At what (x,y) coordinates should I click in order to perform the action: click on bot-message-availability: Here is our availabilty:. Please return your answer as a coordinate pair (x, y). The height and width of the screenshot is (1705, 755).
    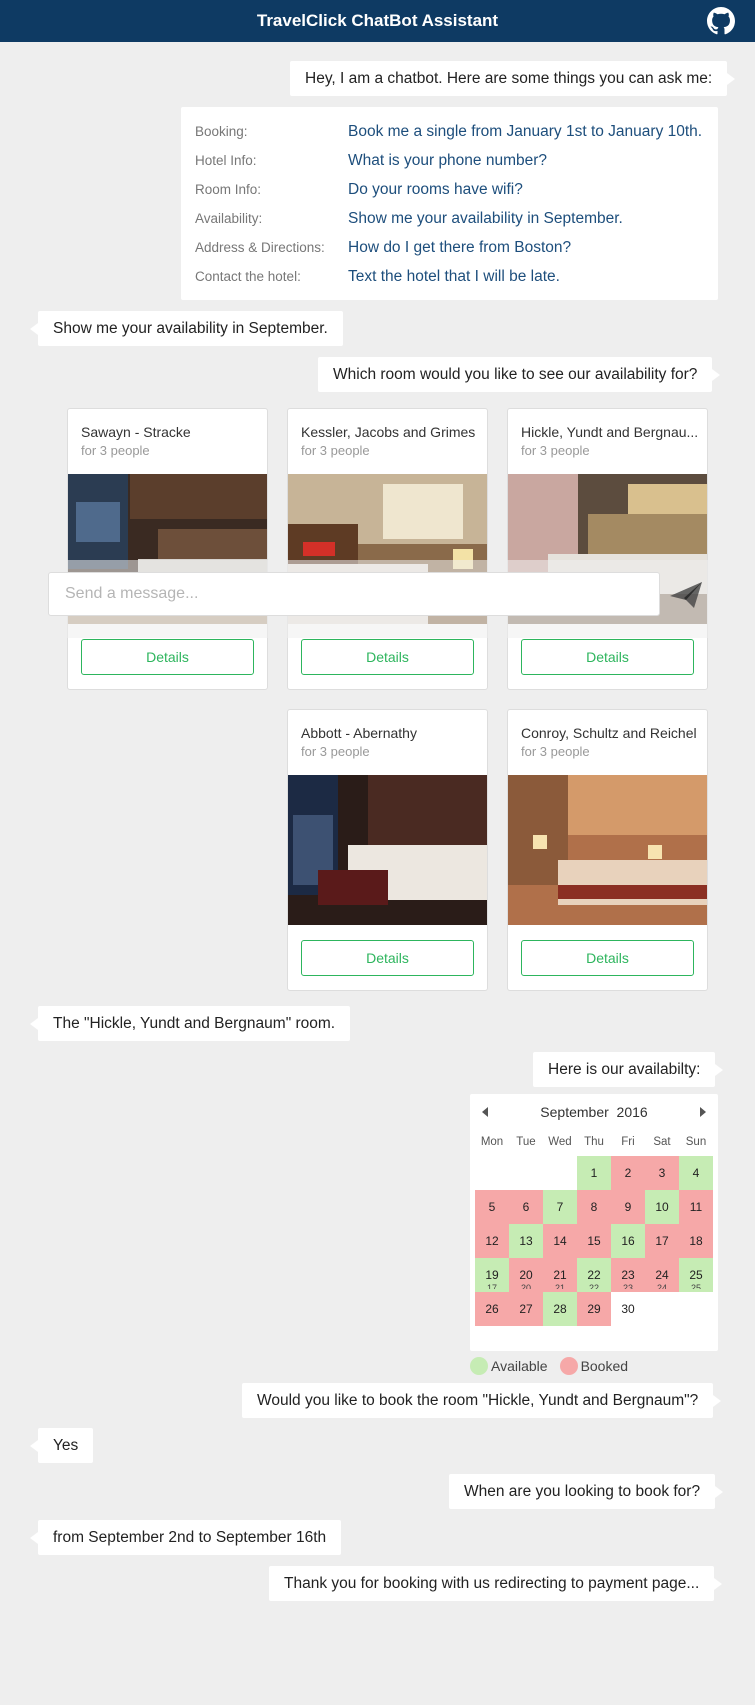
    Looking at the image, I should click on (628, 1069).